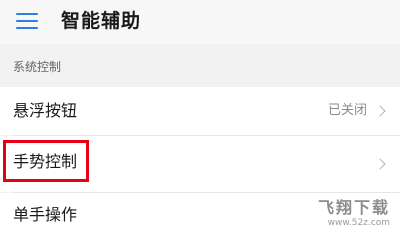  Describe the element at coordinates (45, 214) in the screenshot. I see `row-label-one-handed-mode: 单手操作` at that location.